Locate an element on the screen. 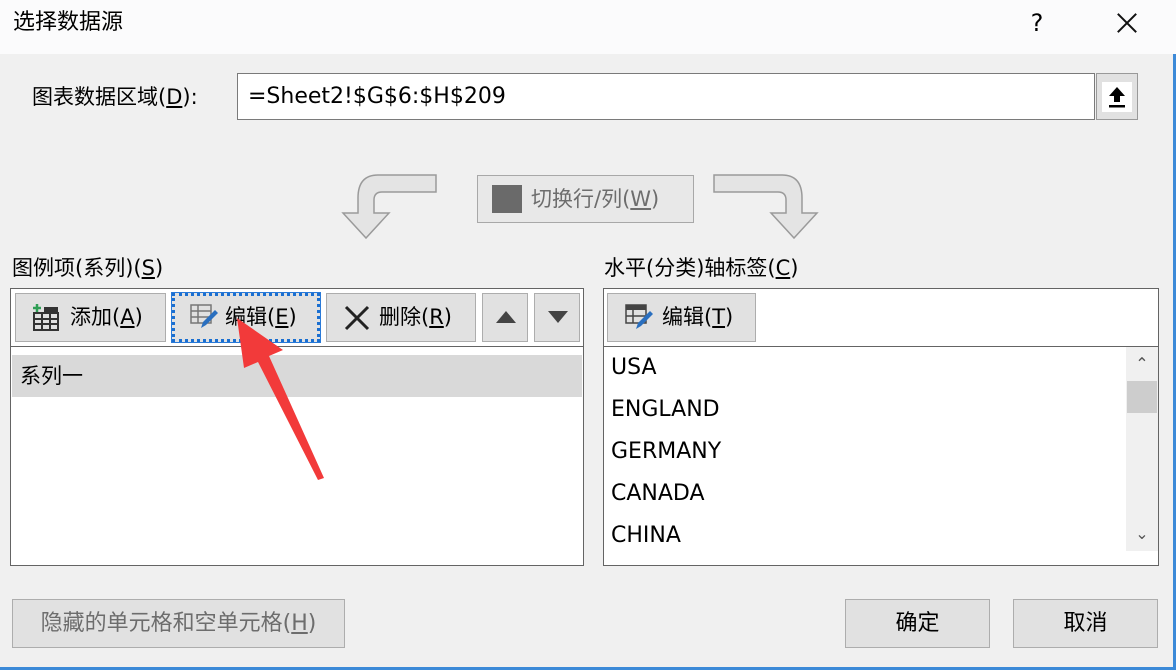 This screenshot has width=1176, height=670. chart-data-range-input: =Sheet2!$G$6:$H$209 is located at coordinates (666, 96).